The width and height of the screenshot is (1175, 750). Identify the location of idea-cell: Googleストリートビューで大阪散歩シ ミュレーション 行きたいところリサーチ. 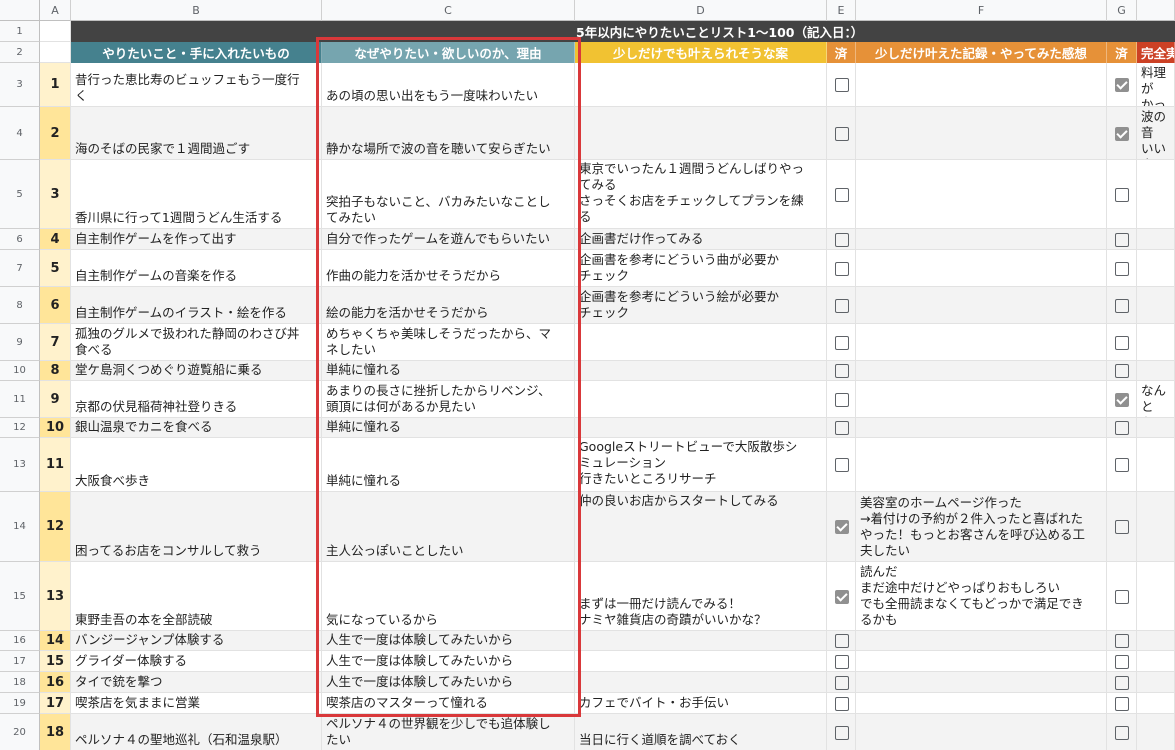
(701, 465).